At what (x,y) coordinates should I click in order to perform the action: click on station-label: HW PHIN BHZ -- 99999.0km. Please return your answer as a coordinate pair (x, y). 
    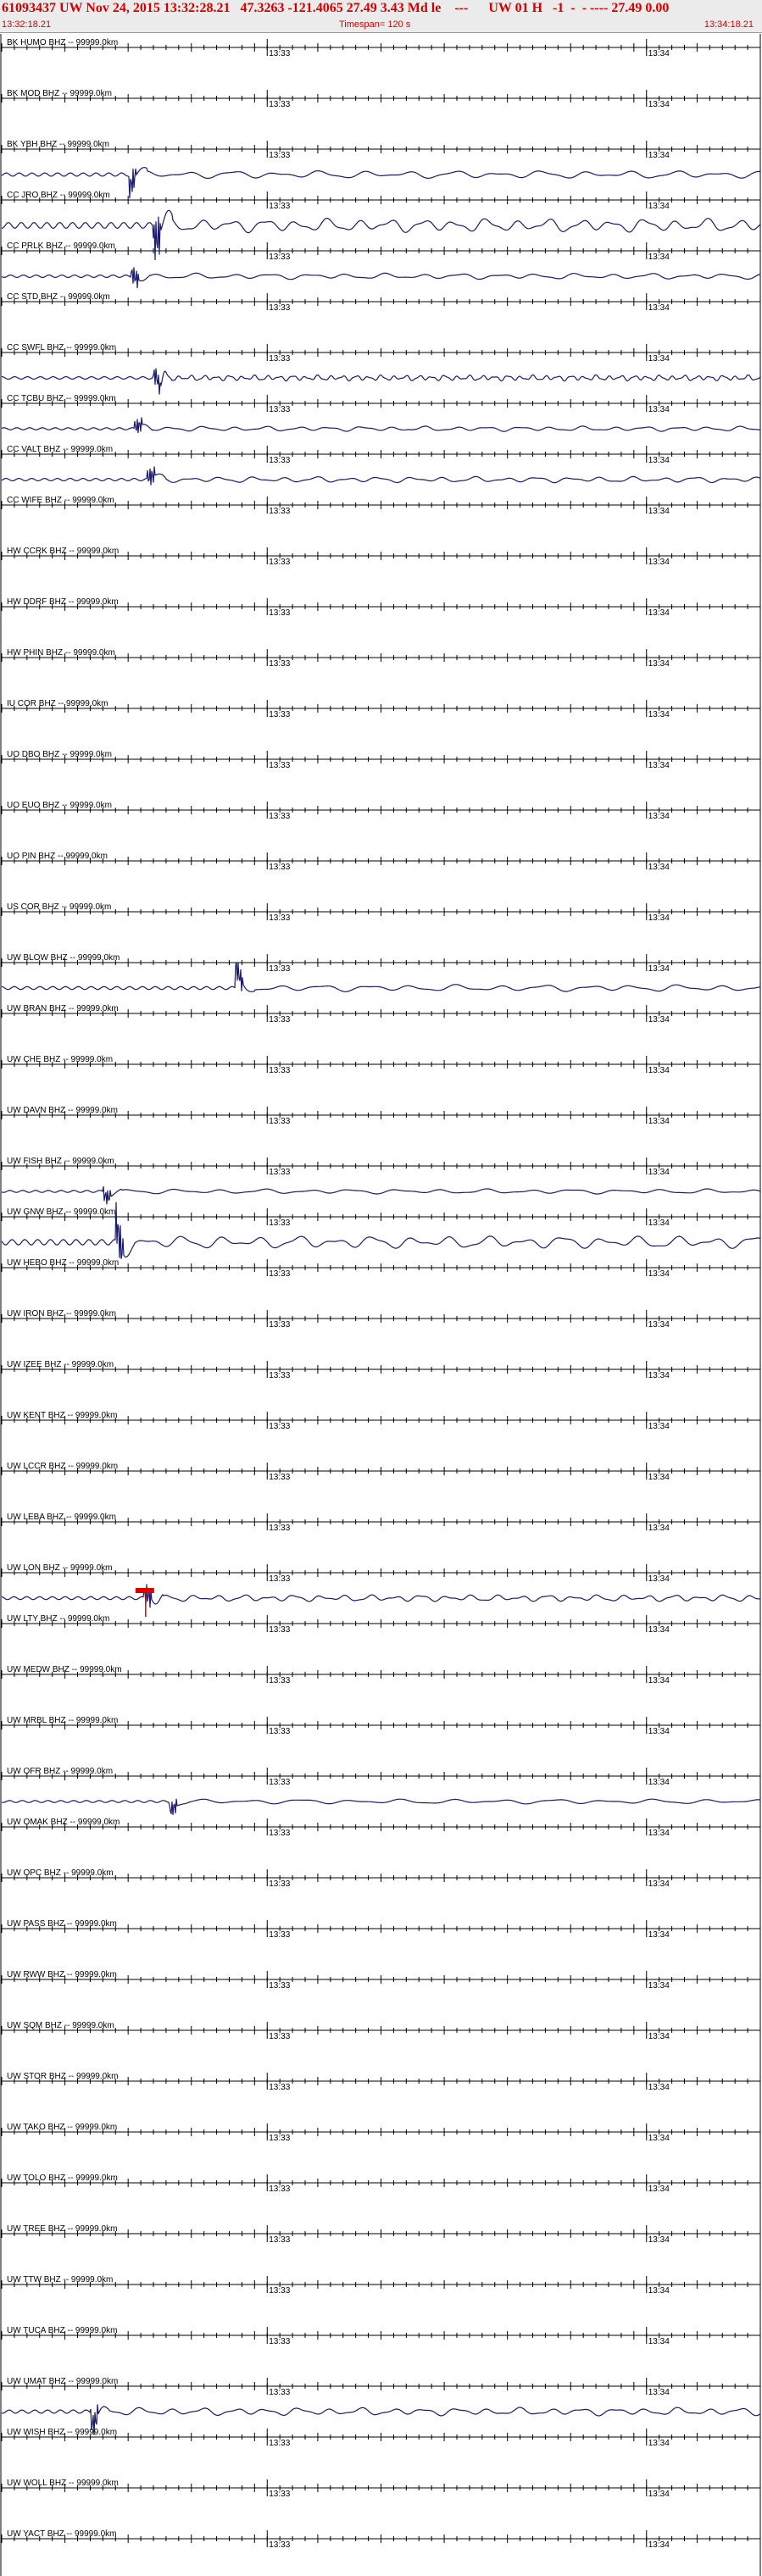
    Looking at the image, I should click on (61, 653).